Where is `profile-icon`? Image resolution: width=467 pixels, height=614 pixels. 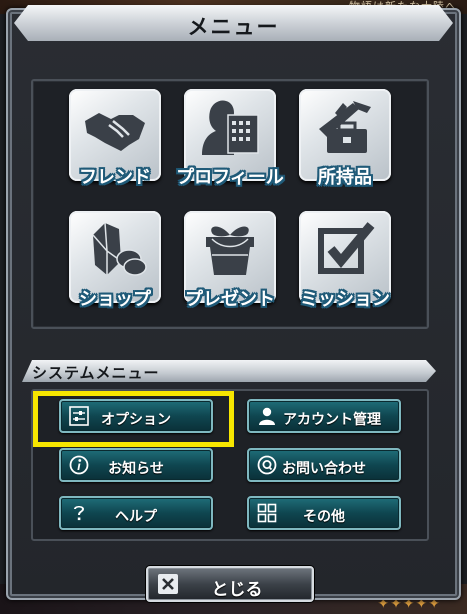 profile-icon is located at coordinates (230, 127).